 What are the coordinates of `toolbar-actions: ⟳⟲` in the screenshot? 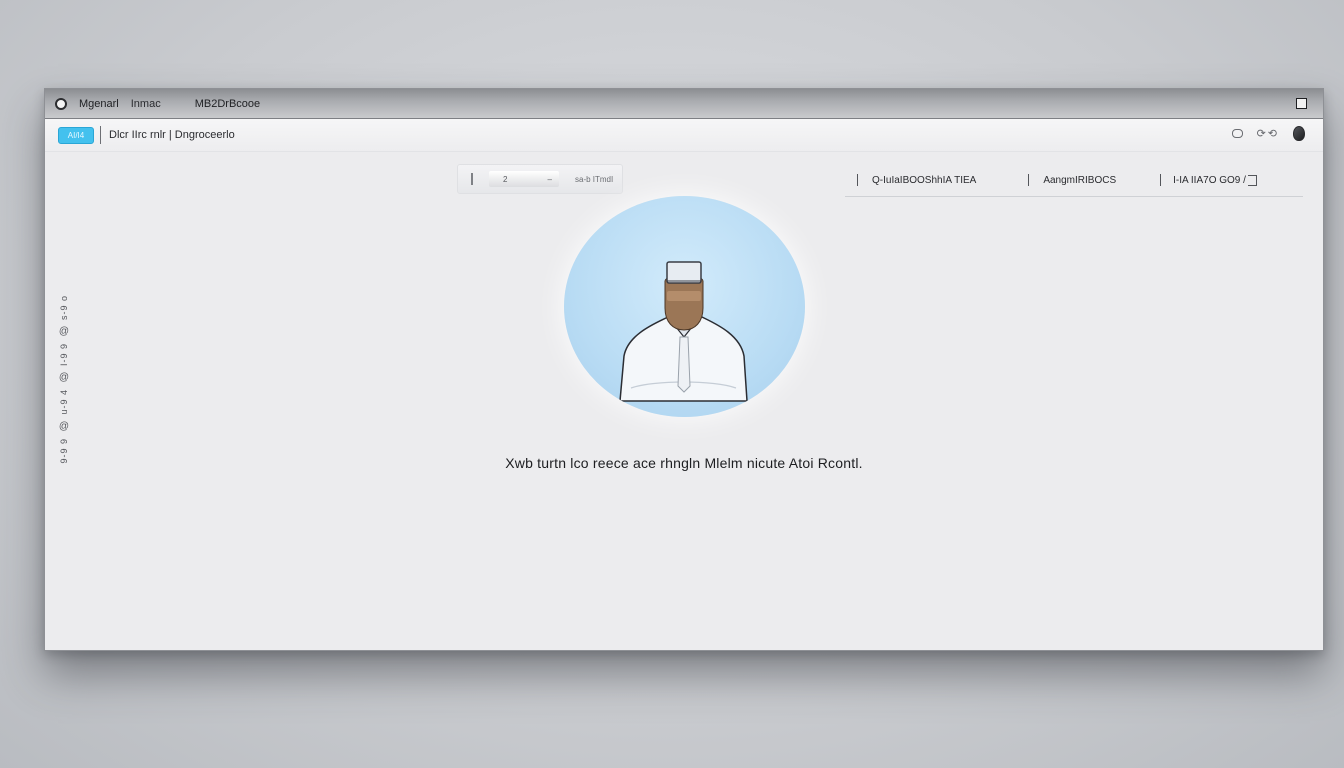 It's located at (1268, 133).